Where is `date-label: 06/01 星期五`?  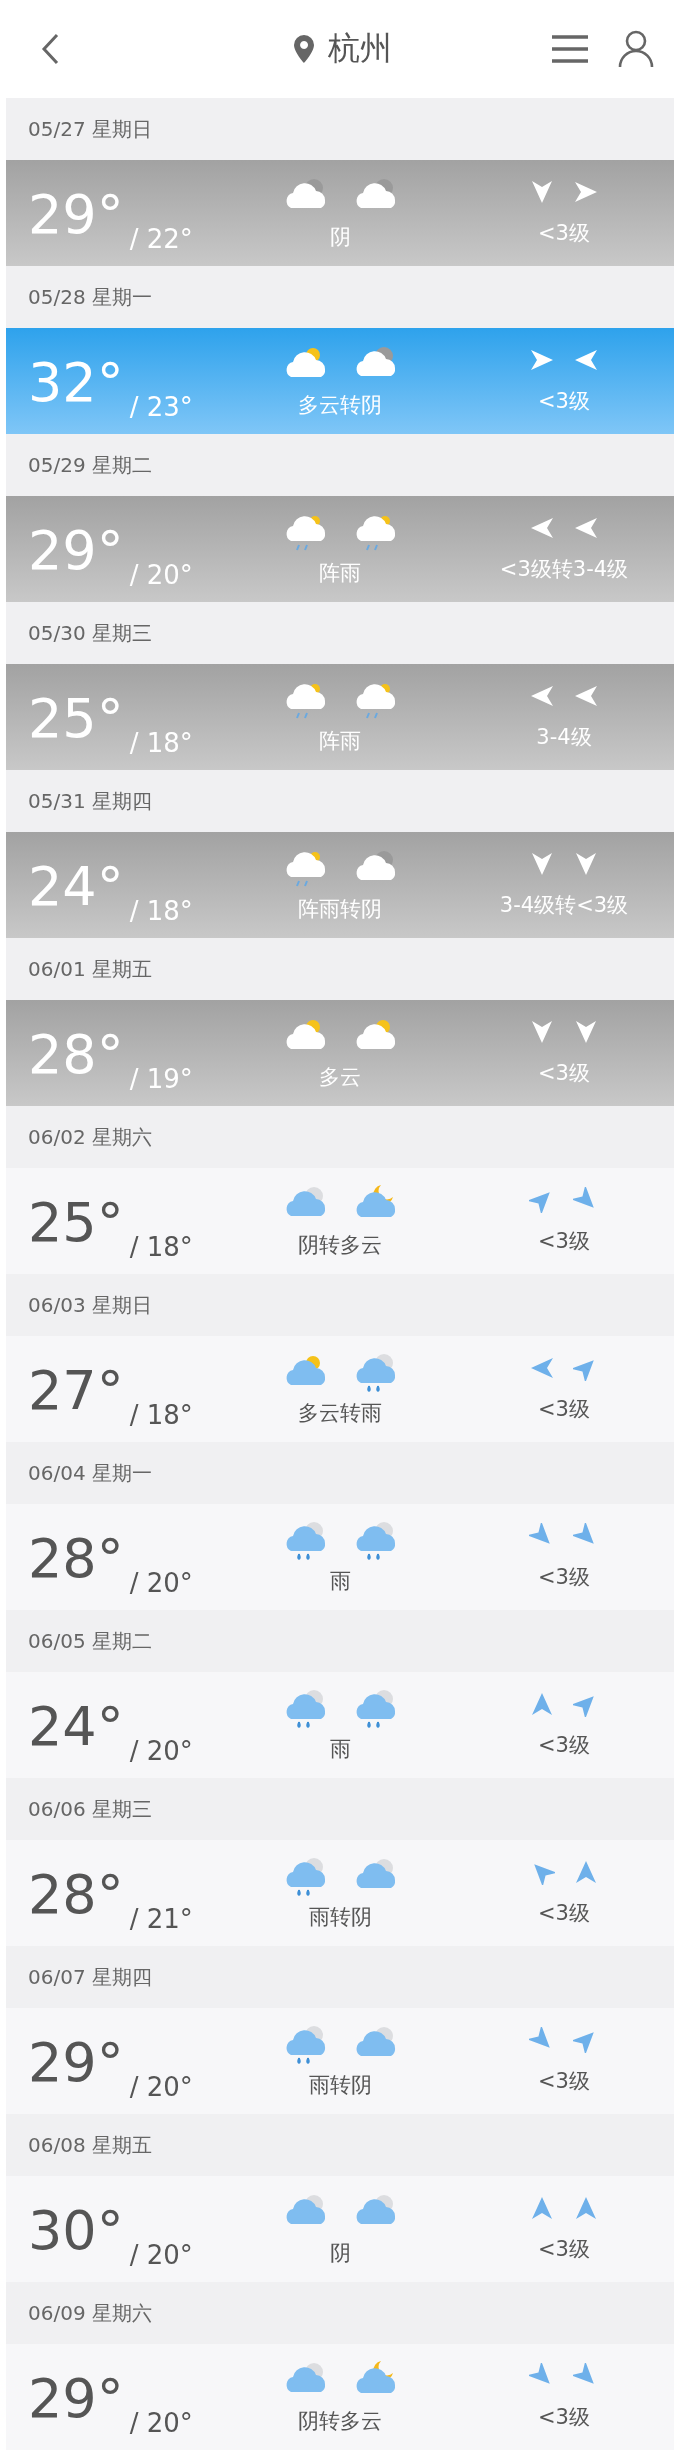 date-label: 06/01 星期五 is located at coordinates (90, 969).